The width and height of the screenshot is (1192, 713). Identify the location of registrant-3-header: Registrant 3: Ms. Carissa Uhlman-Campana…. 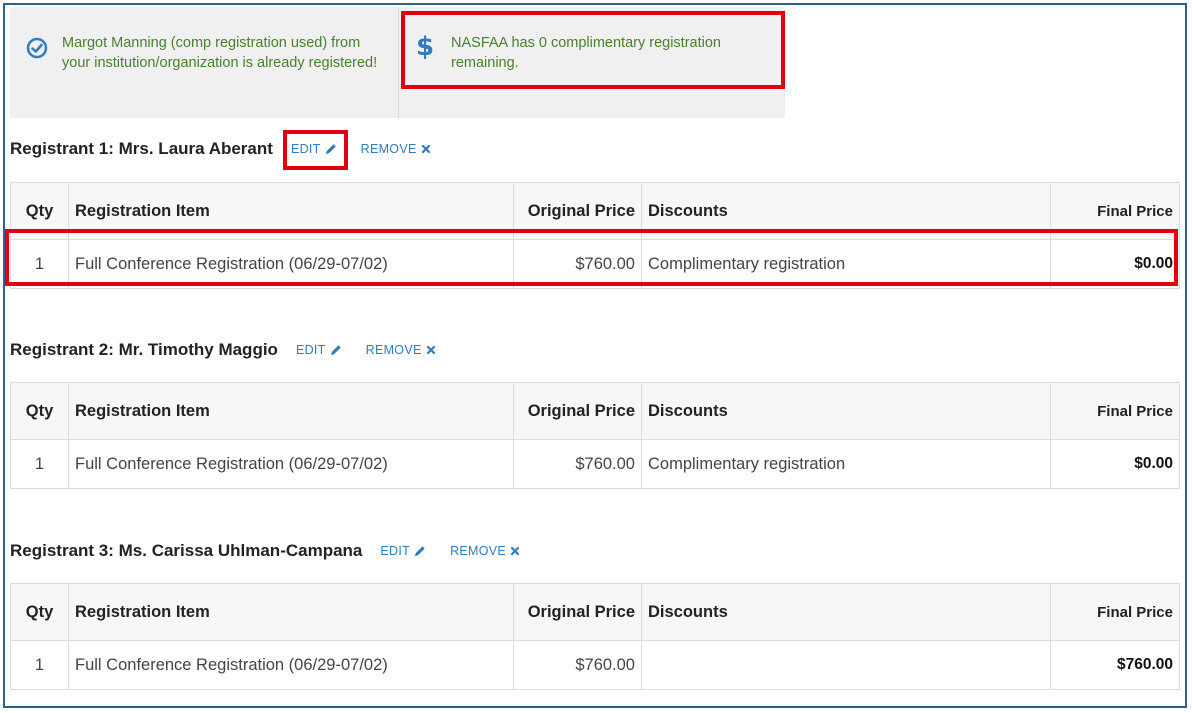
(265, 551).